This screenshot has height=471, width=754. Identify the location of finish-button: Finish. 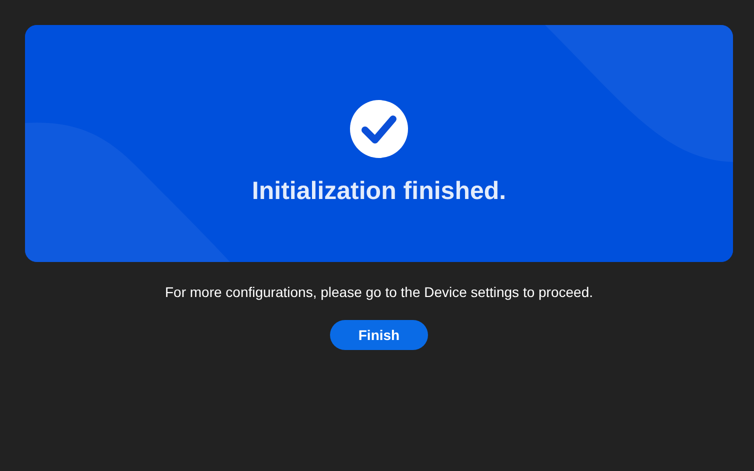
(379, 335).